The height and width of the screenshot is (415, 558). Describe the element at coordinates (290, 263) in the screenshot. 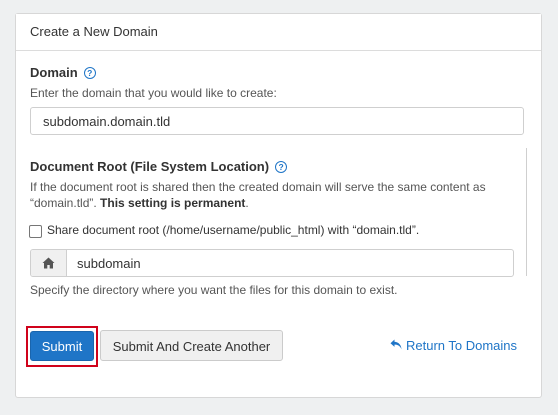

I see `docroot-input` at that location.